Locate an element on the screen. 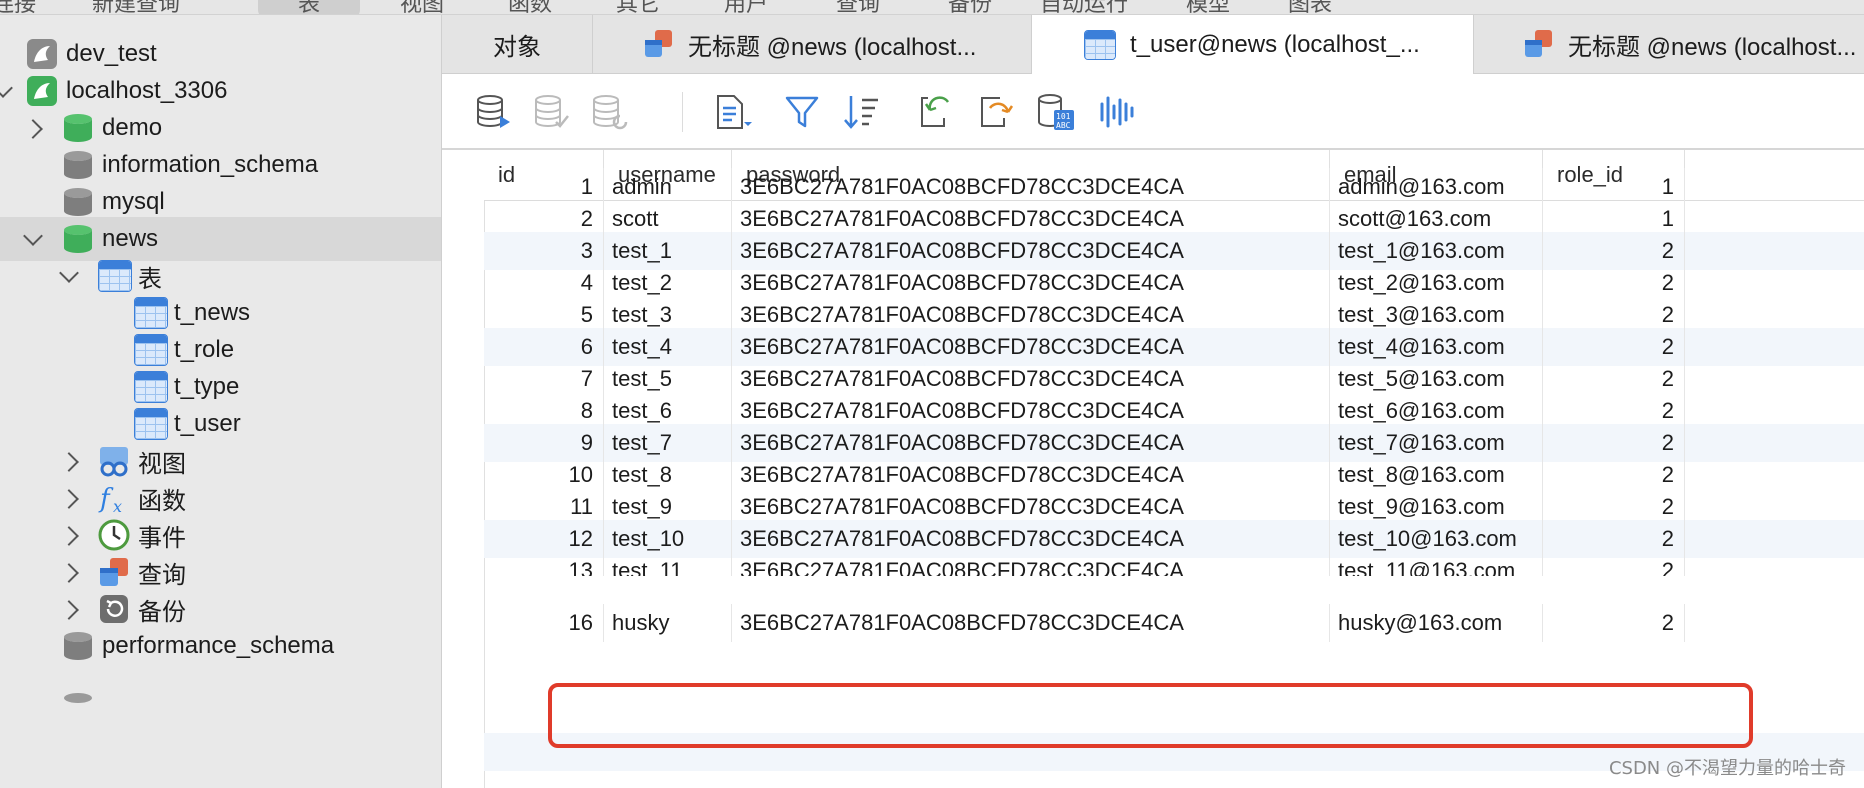 The width and height of the screenshot is (1864, 788). menu-item: 模型 is located at coordinates (1208, 7).